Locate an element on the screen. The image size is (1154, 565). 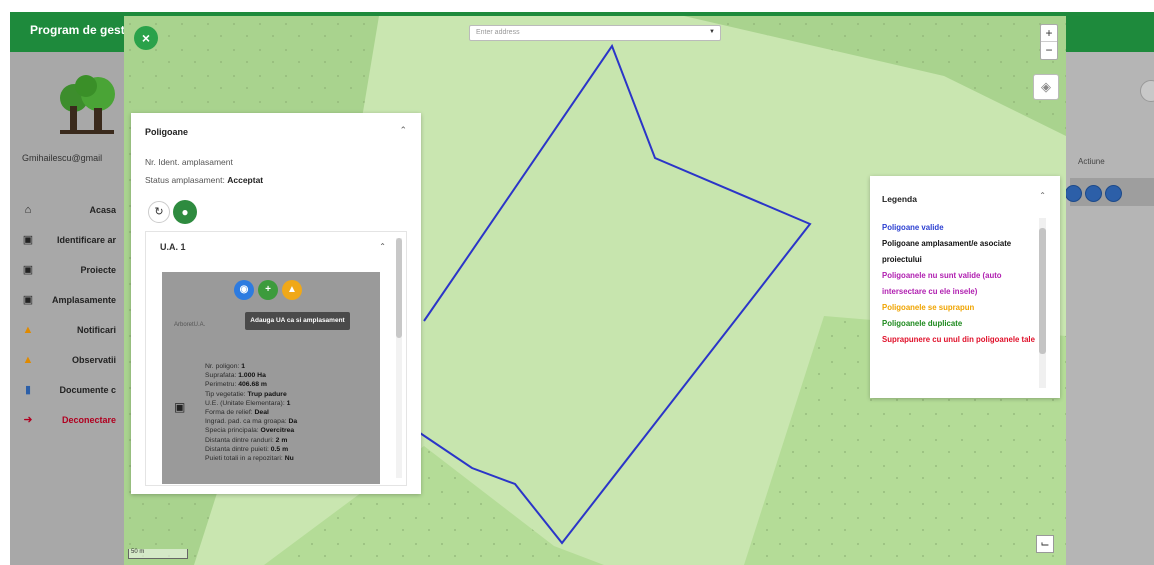
plus-icon: + is located at coordinates (268, 289).